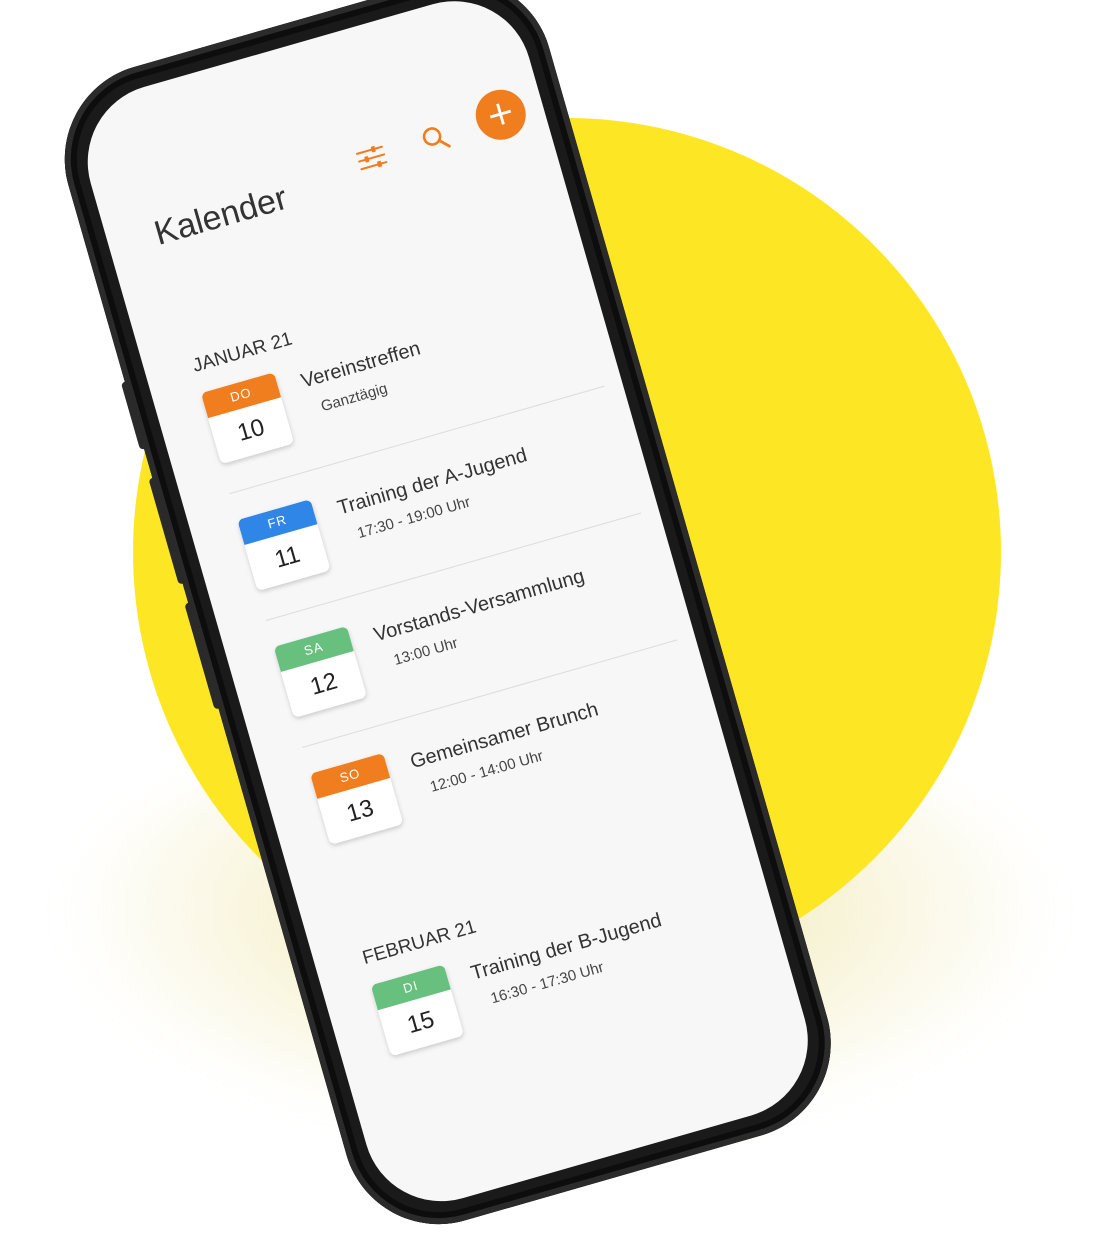  What do you see at coordinates (500, 114) in the screenshot?
I see `add-event-button: +` at bounding box center [500, 114].